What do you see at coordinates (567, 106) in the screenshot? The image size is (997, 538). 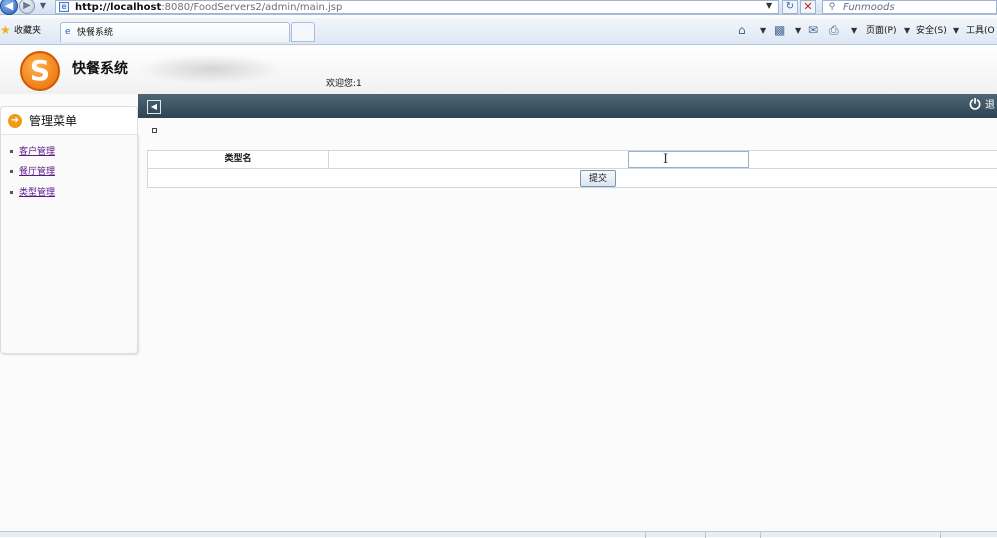 I see `main-toolbar: ◀ ⏻ 退` at bounding box center [567, 106].